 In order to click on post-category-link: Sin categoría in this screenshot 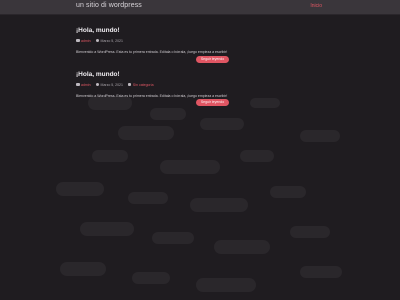, I will do `click(143, 85)`.